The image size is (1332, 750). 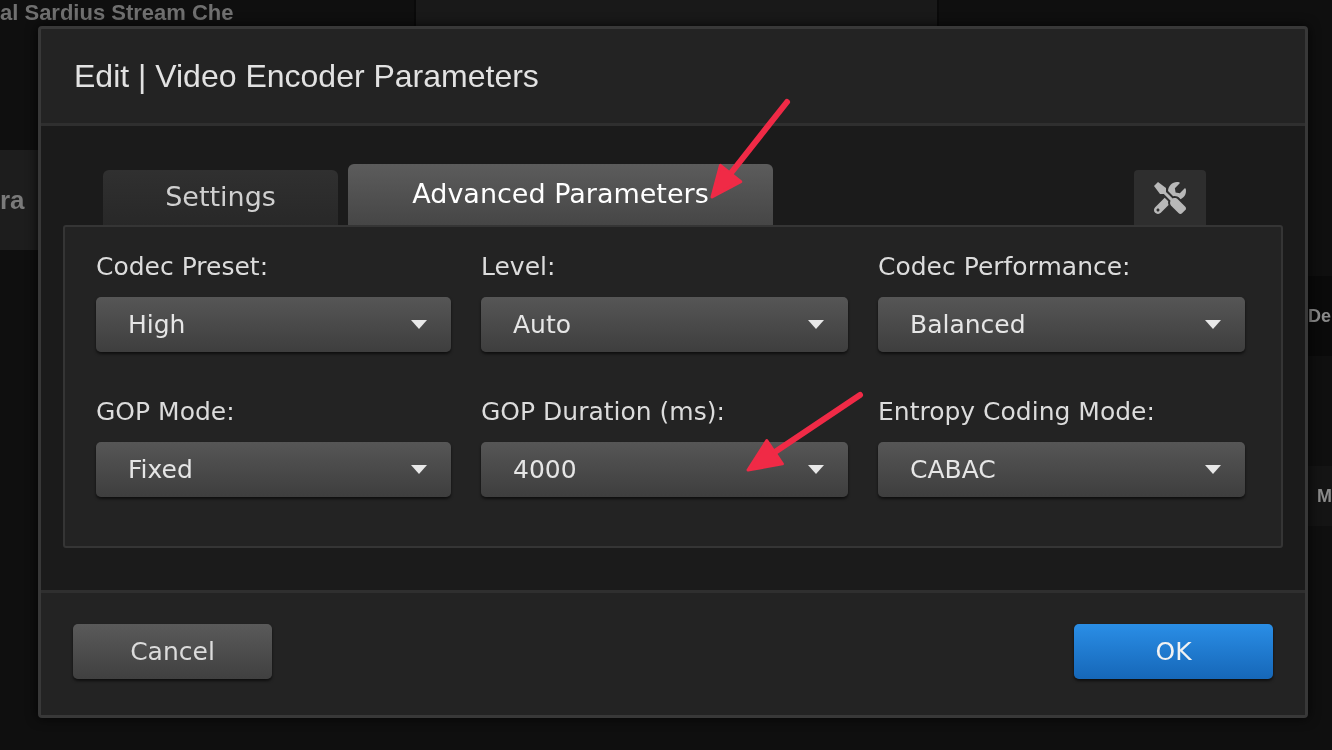 I want to click on background-text: De, so click(x=1319, y=316).